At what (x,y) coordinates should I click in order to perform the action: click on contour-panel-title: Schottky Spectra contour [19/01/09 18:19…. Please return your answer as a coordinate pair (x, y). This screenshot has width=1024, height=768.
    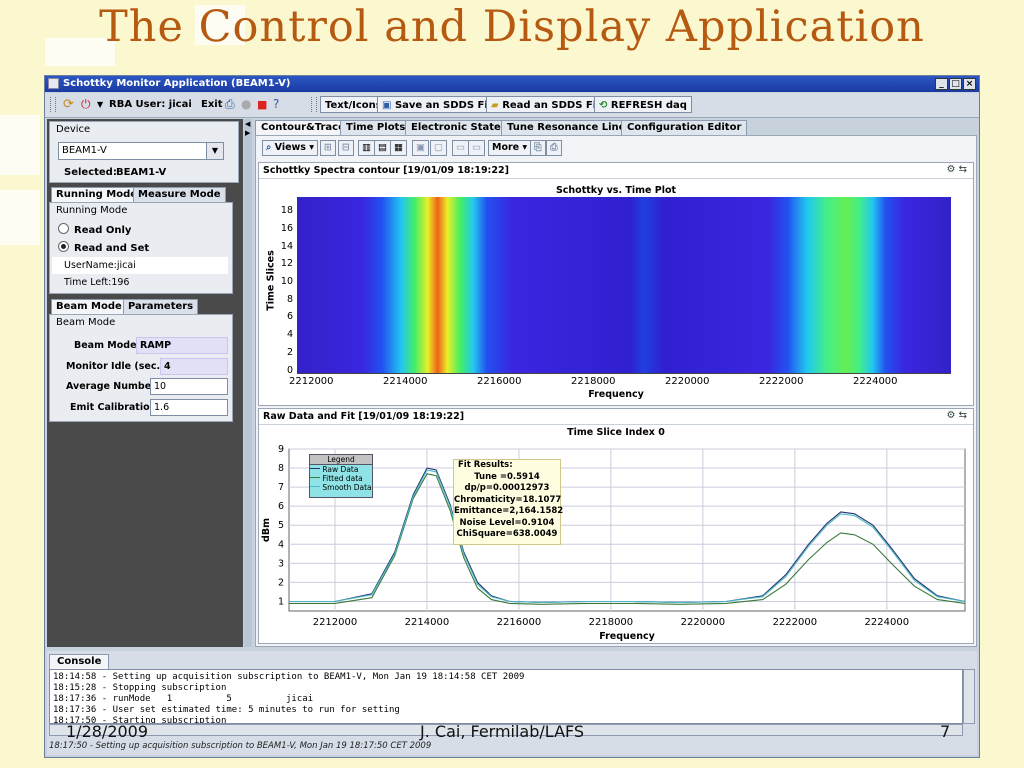
    Looking at the image, I should click on (386, 170).